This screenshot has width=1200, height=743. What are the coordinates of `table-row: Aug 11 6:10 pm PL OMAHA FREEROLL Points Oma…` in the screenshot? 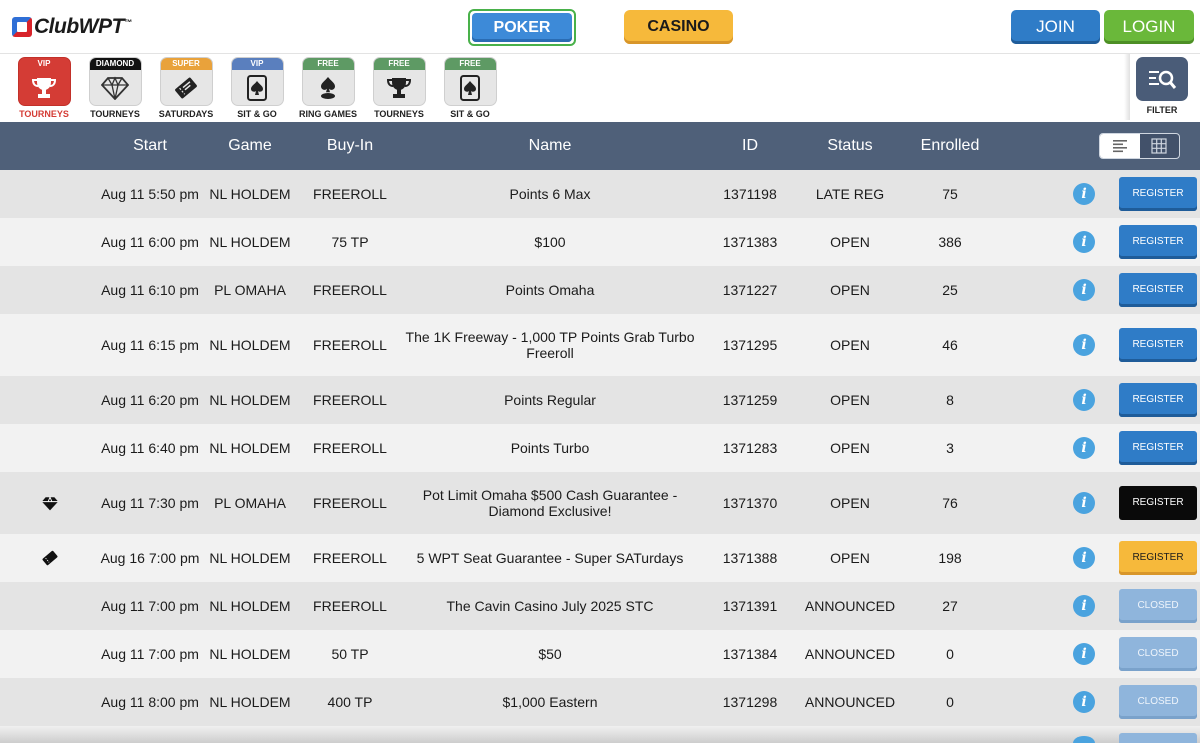 It's located at (600, 290).